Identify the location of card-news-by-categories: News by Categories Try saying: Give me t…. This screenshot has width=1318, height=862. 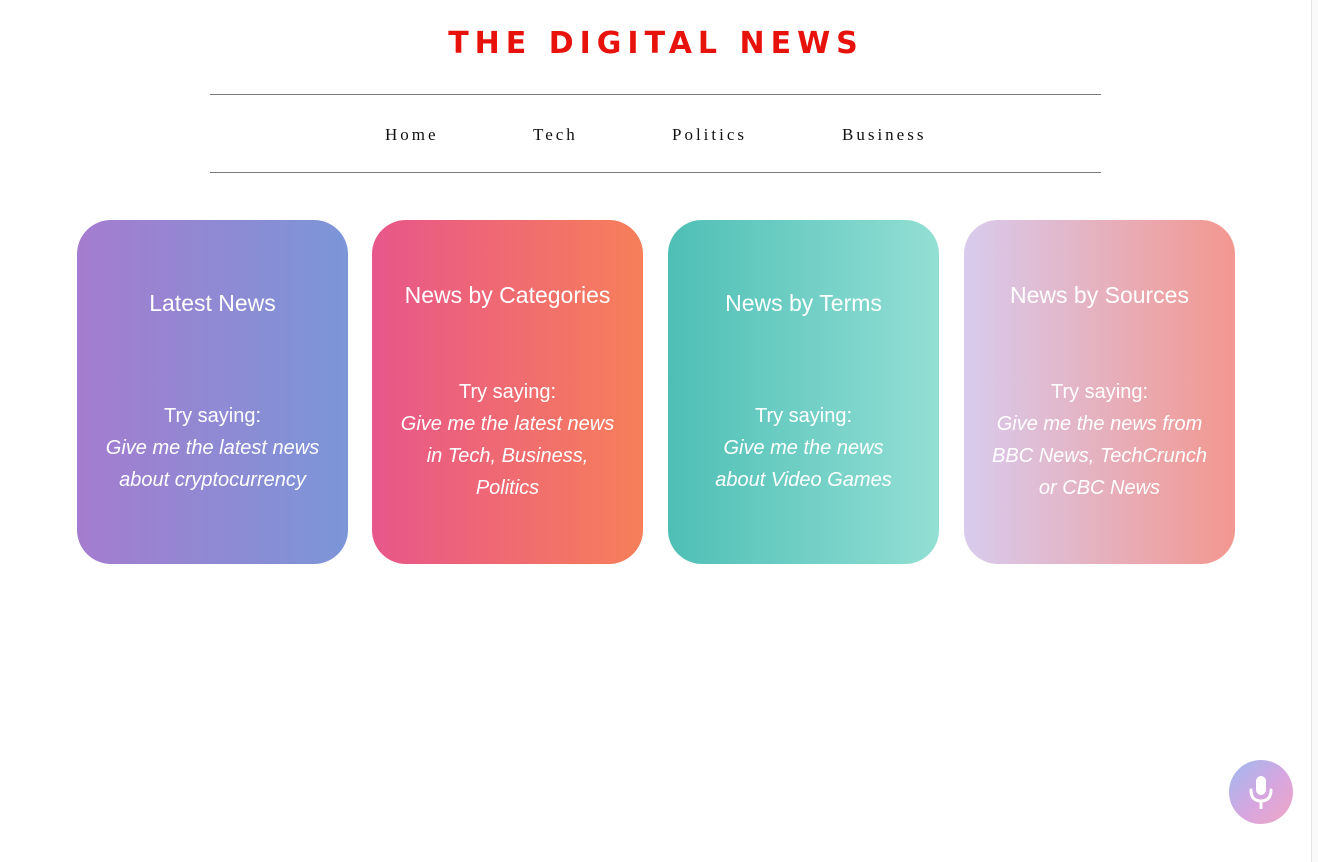
(507, 392).